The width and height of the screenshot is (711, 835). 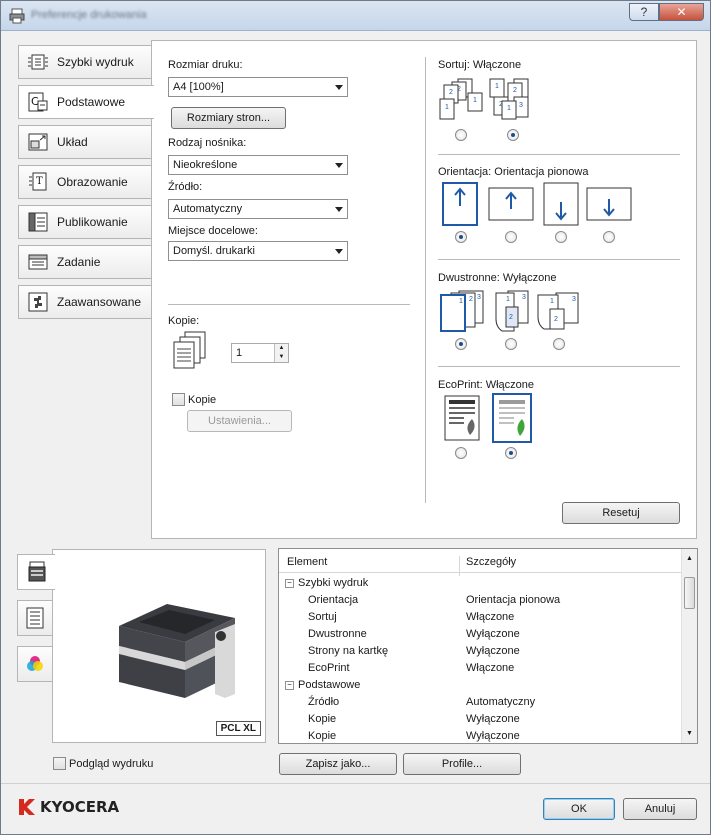 I want to click on table-row: EcoPrint Włączone, so click(x=481, y=668).